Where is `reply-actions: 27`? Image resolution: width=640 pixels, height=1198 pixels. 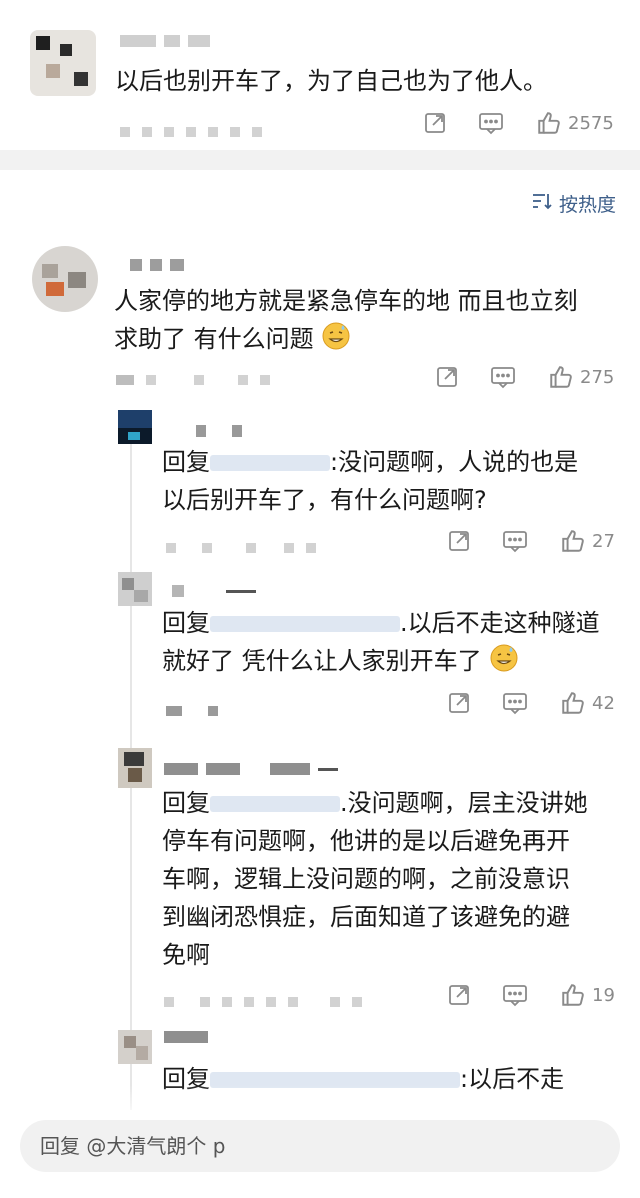 reply-actions: 27 is located at coordinates (530, 541).